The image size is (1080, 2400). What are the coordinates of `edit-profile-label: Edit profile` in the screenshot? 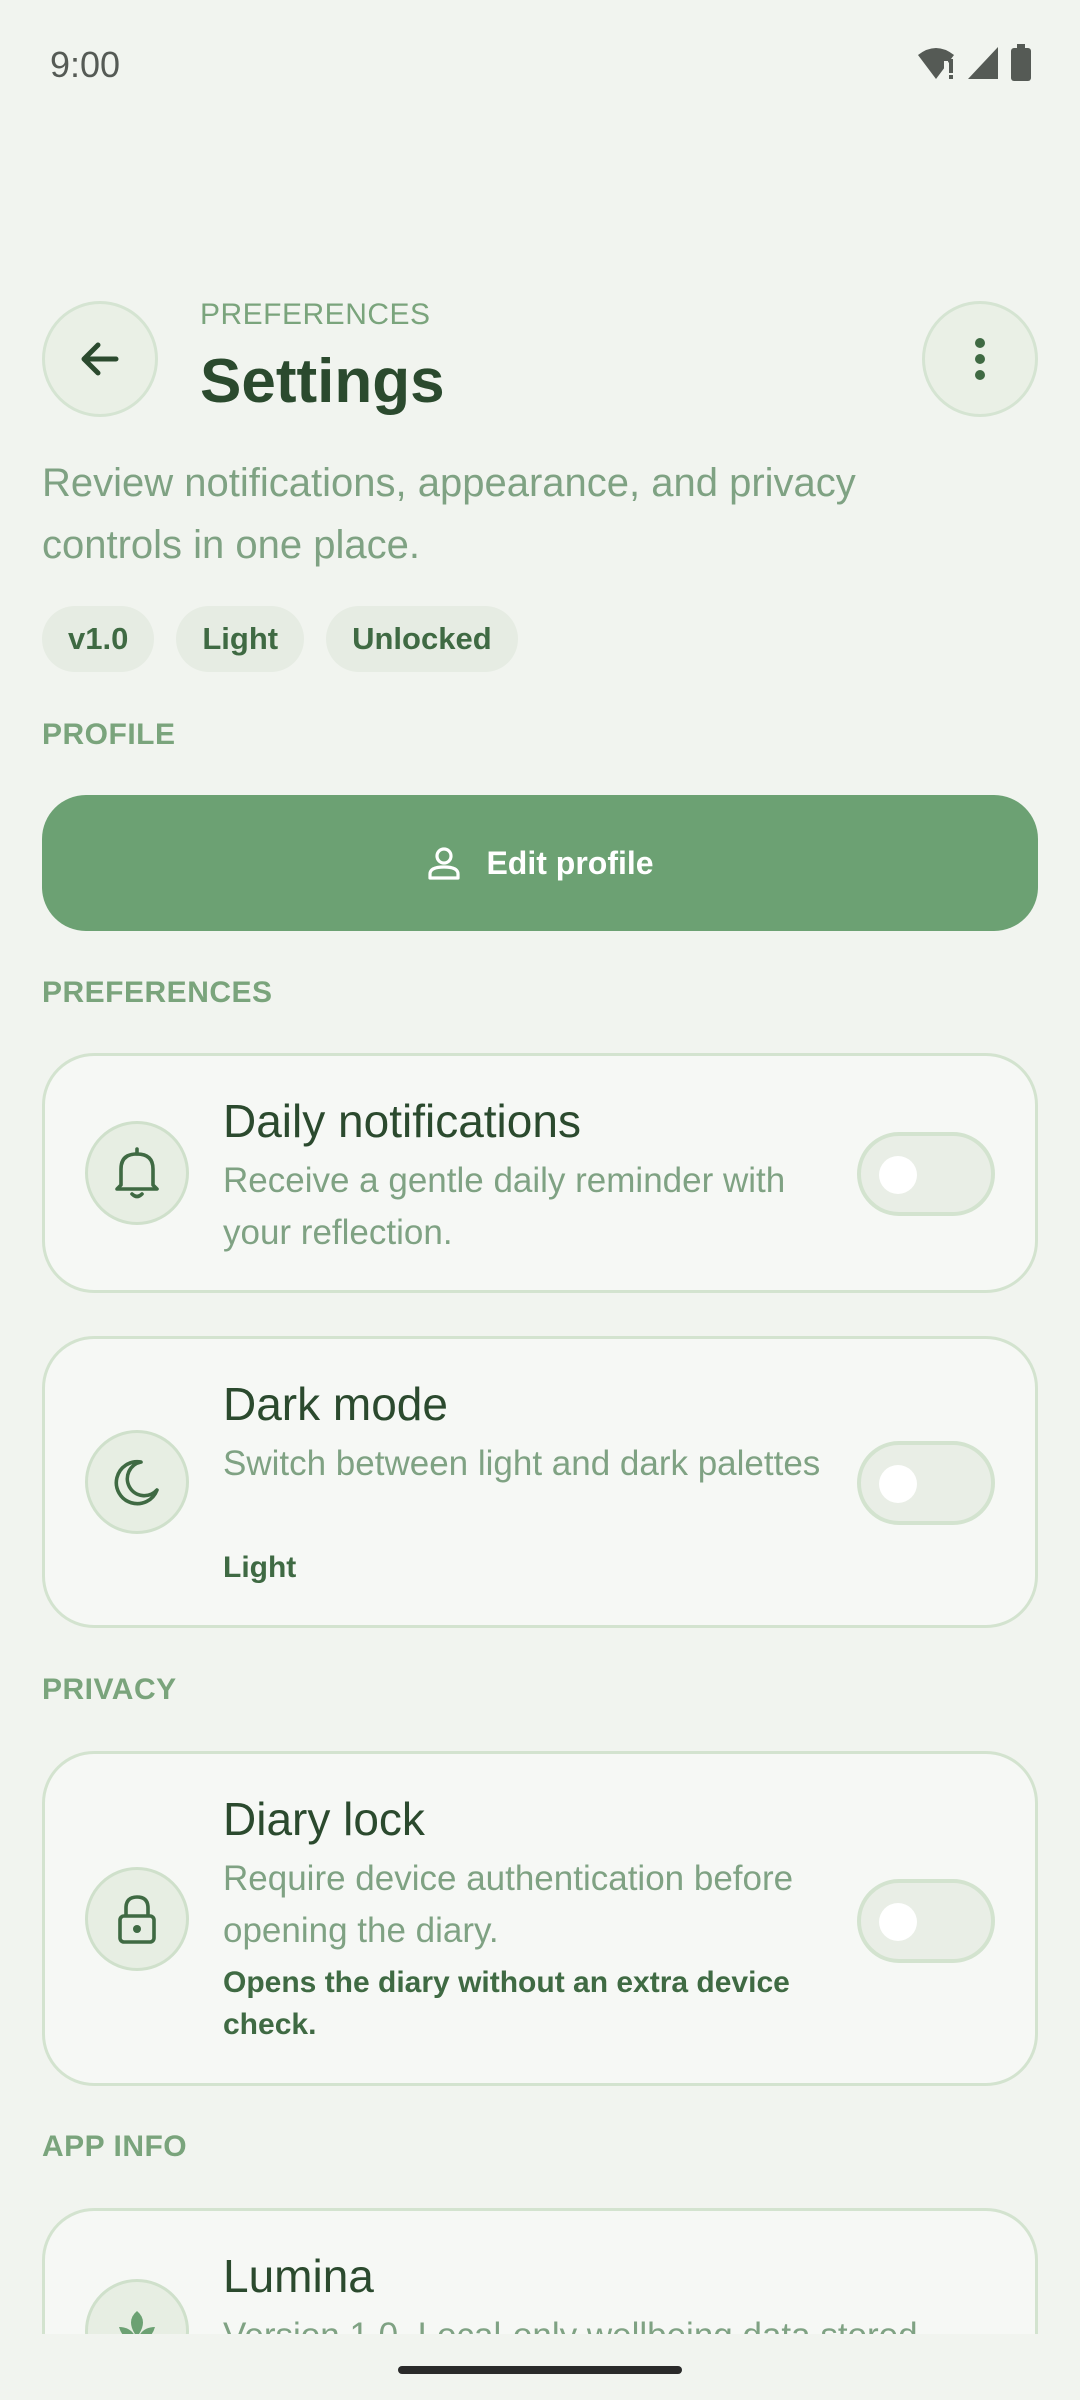 It's located at (570, 862).